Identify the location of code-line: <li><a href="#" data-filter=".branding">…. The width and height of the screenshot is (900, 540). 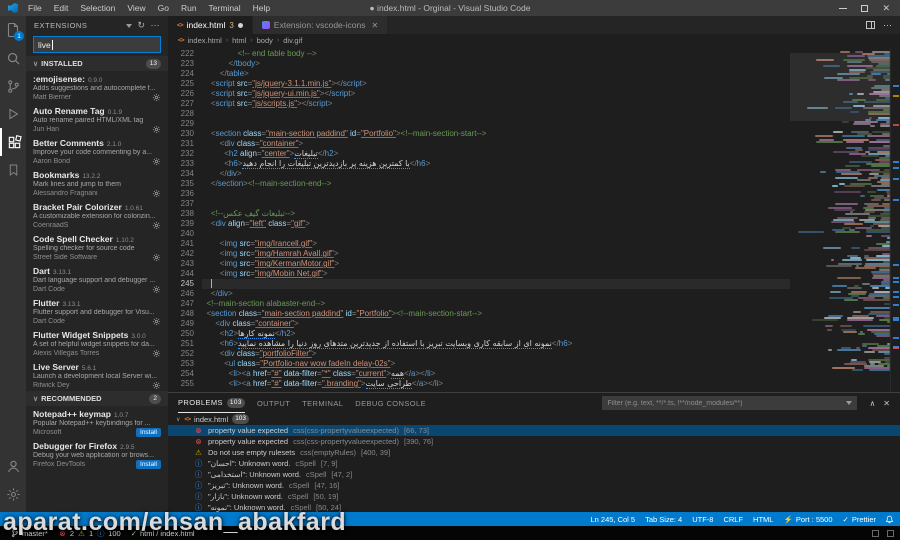
(496, 384).